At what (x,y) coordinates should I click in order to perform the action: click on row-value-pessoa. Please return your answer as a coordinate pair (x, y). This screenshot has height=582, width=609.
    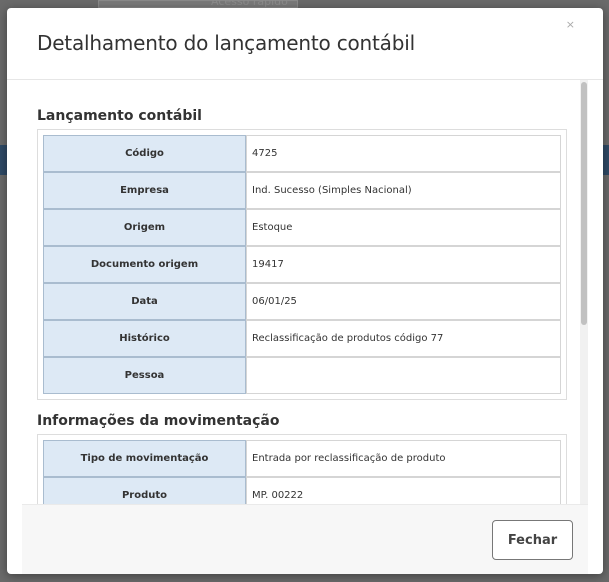
    Looking at the image, I should click on (403, 375).